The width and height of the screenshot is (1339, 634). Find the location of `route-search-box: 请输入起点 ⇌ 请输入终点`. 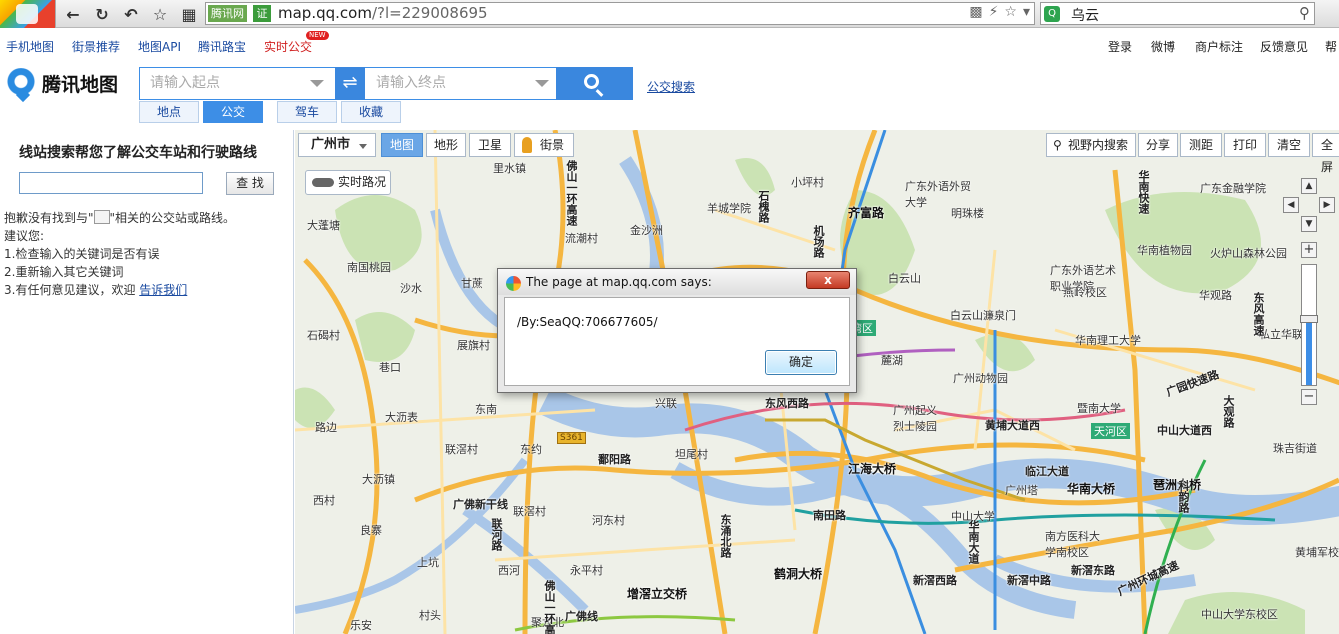

route-search-box: 请输入起点 ⇌ 请输入终点 is located at coordinates (386, 83).